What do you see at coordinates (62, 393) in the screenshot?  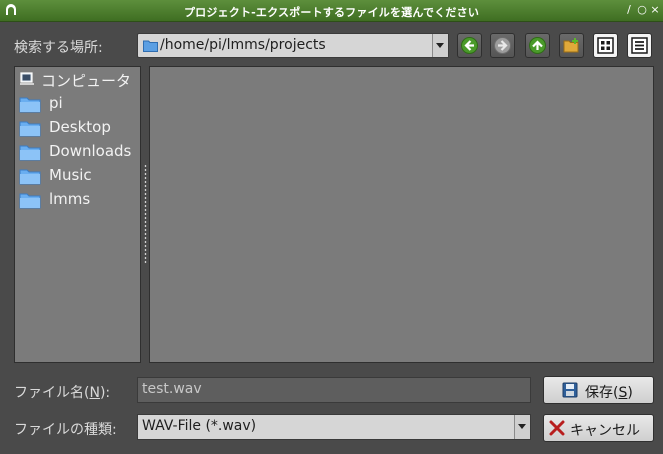 I see `filename-label: ファイル名(N):` at bounding box center [62, 393].